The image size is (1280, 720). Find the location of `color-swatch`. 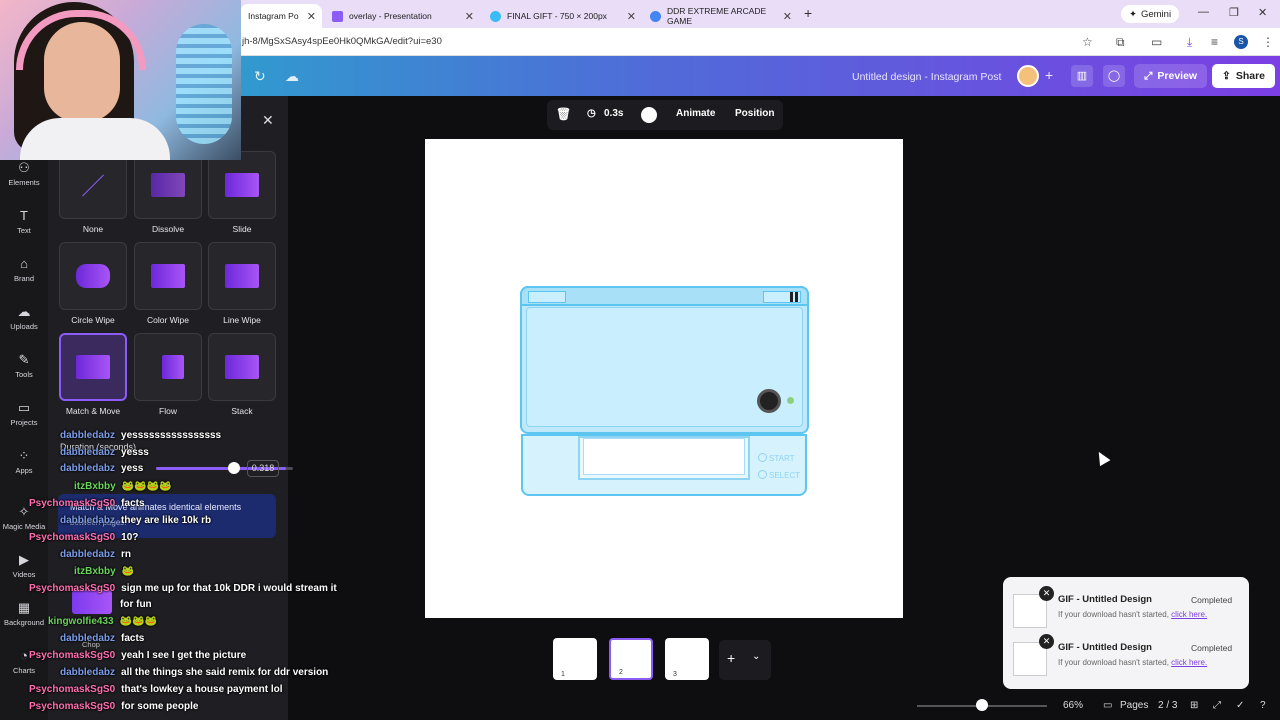

color-swatch is located at coordinates (649, 115).